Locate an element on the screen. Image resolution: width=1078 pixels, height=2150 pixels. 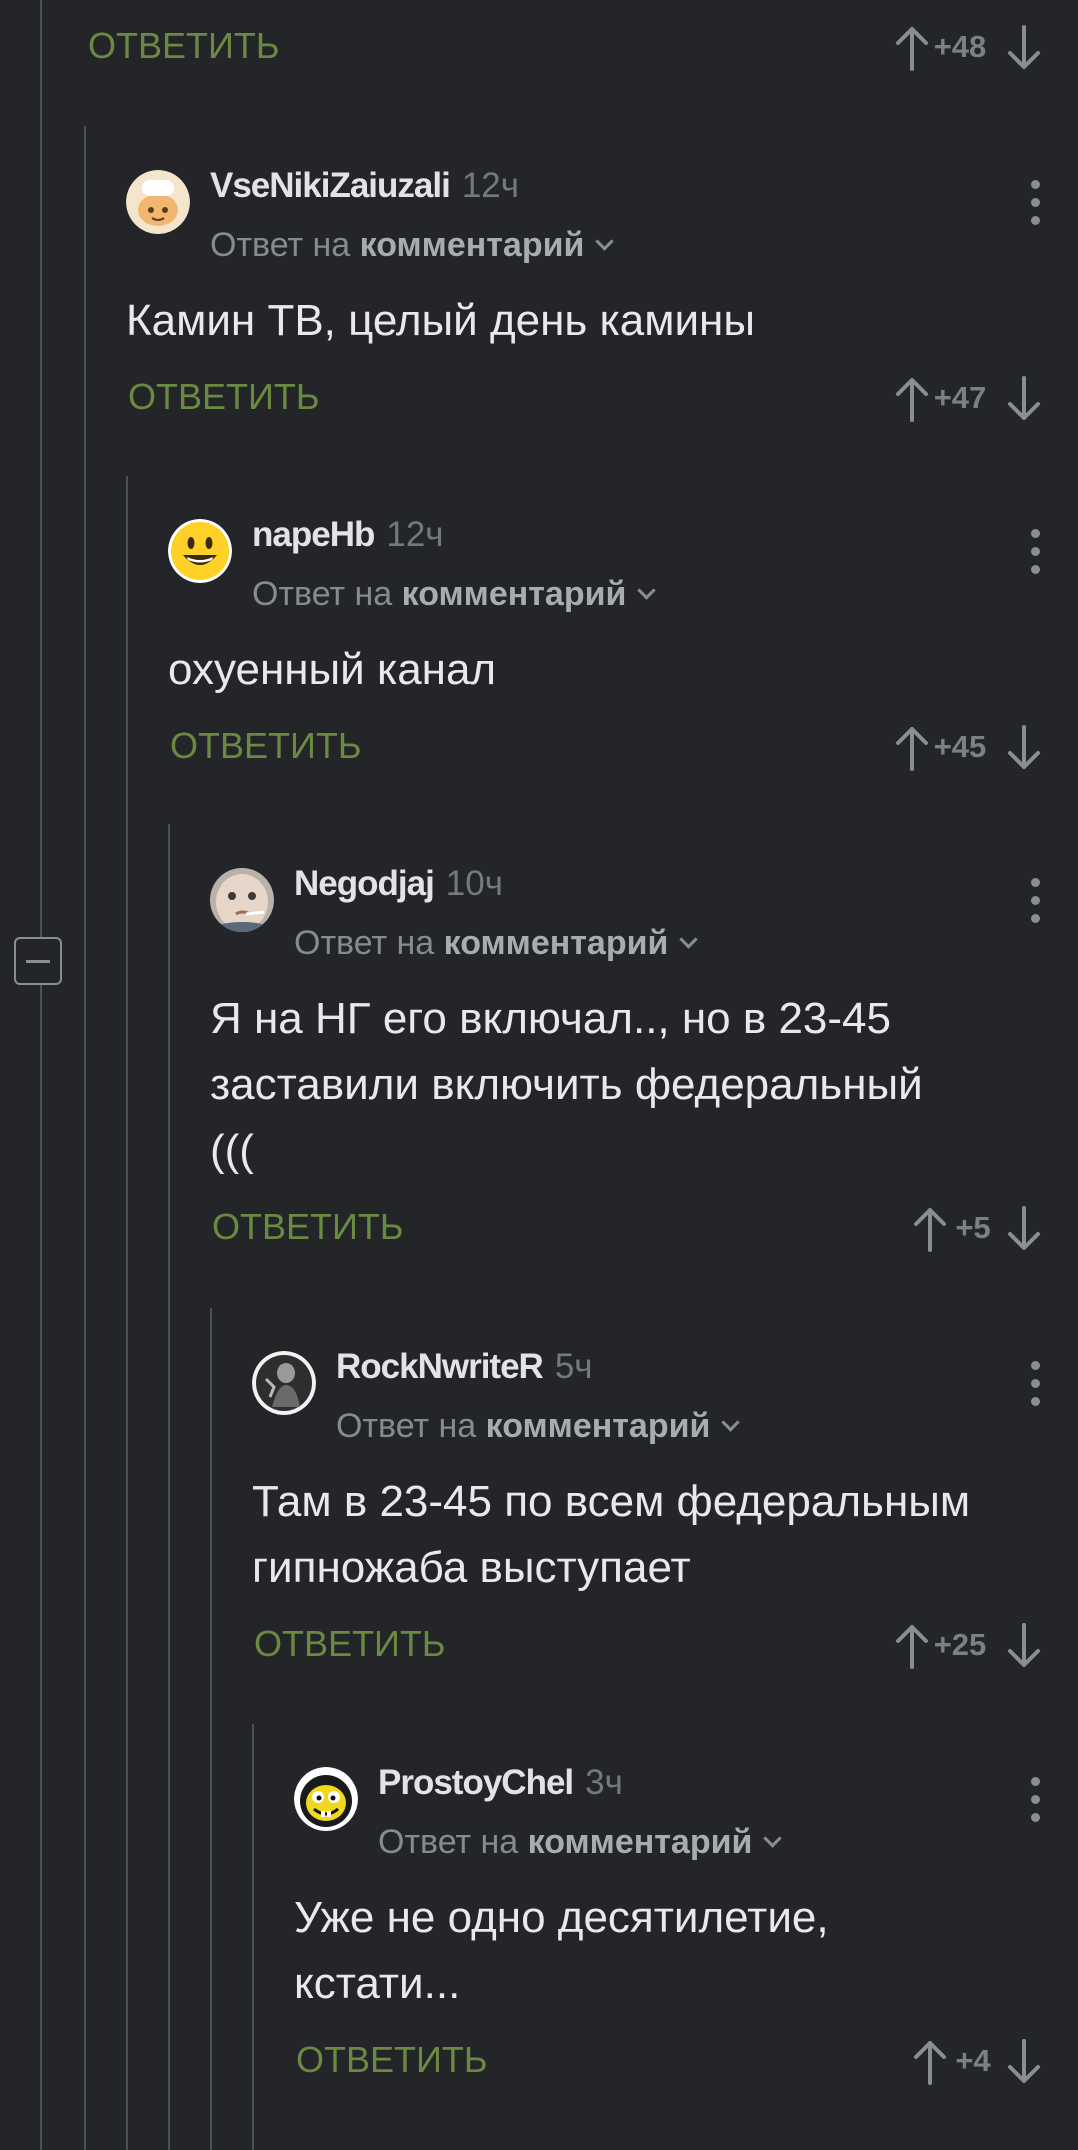
comment-author: Negodjaj 10ч is located at coordinates (398, 884).